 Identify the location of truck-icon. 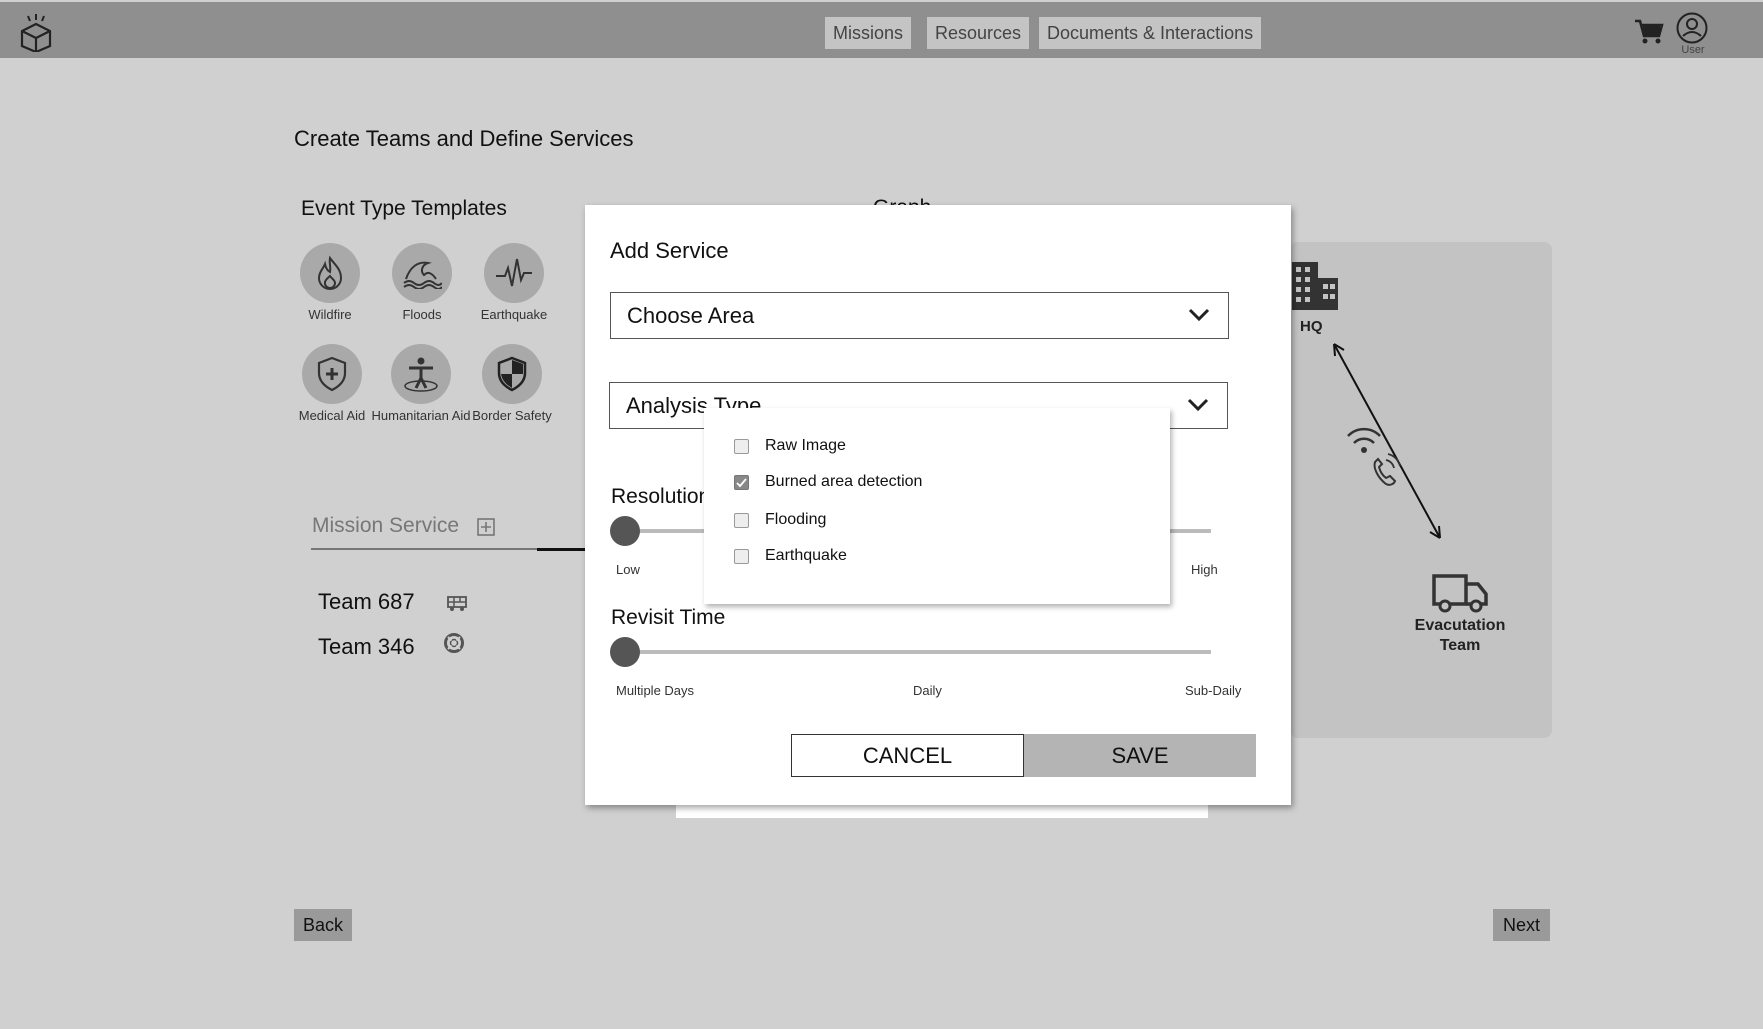
(1460, 593).